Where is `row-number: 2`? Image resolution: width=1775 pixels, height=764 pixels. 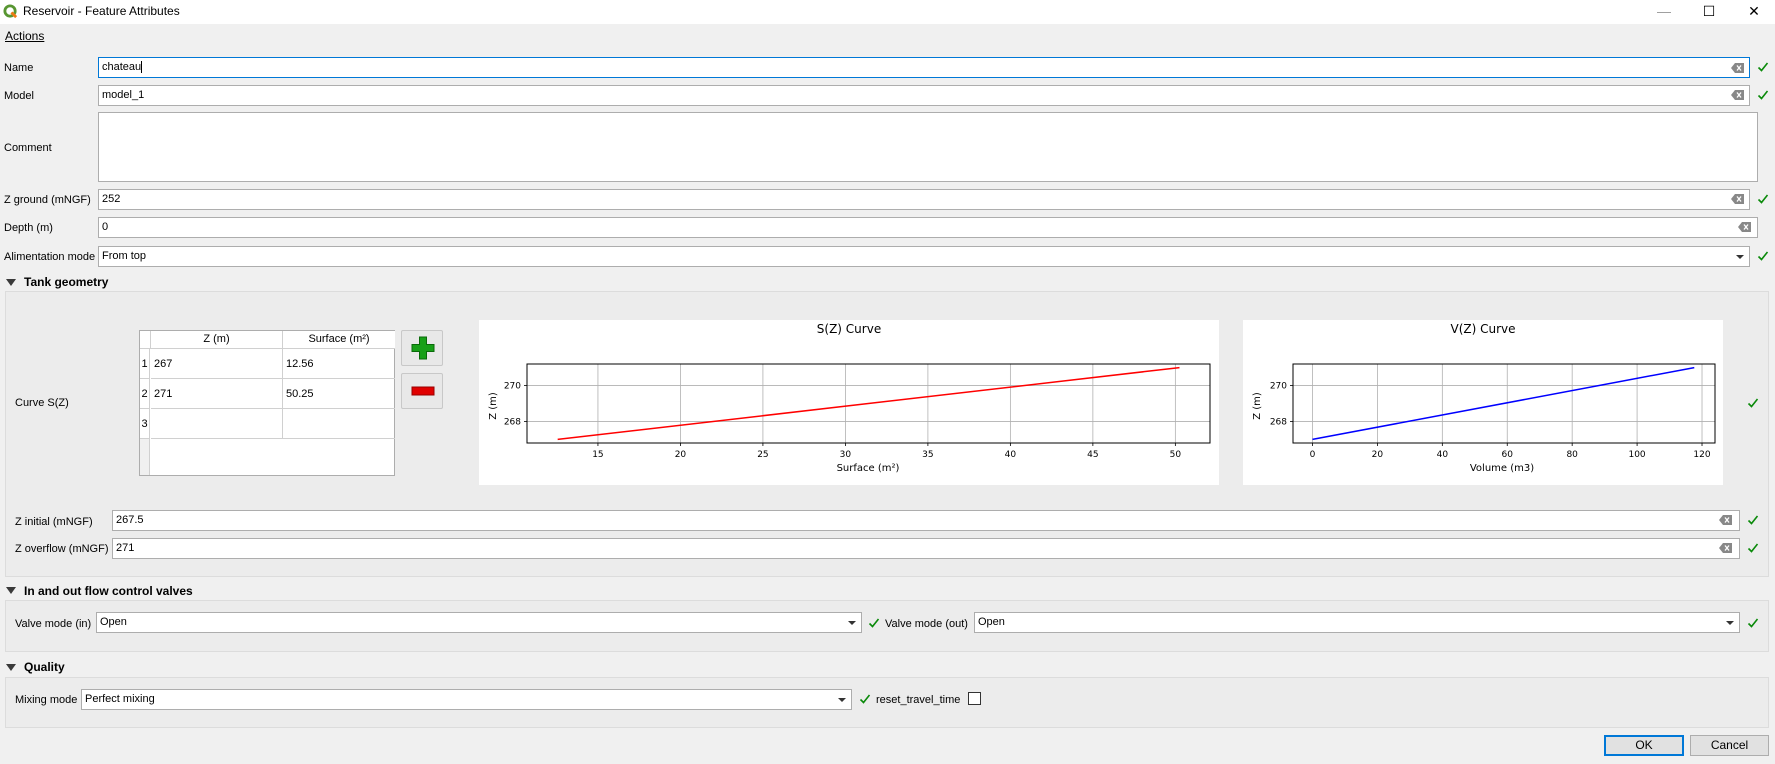 row-number: 2 is located at coordinates (145, 394).